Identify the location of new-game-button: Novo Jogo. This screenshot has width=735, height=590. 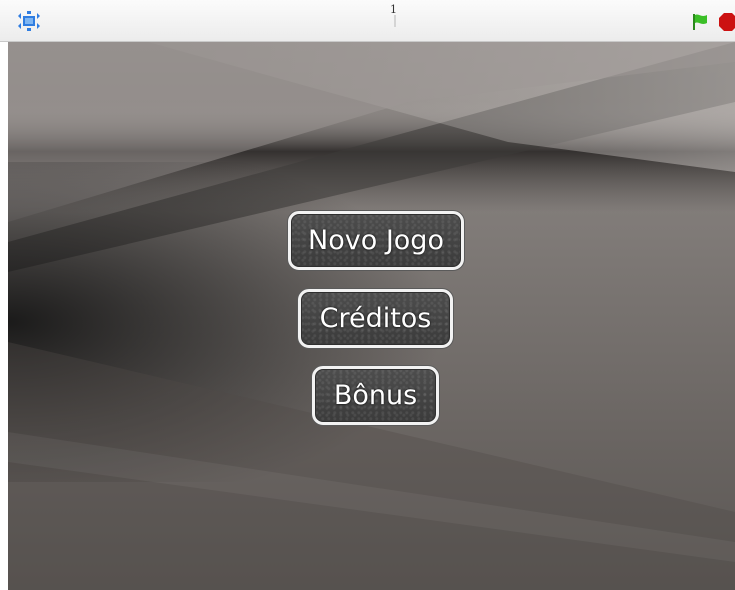
(376, 240).